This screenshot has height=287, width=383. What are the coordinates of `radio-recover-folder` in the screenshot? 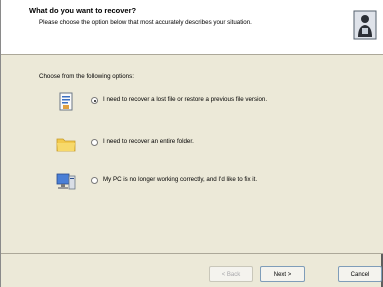 It's located at (94, 142).